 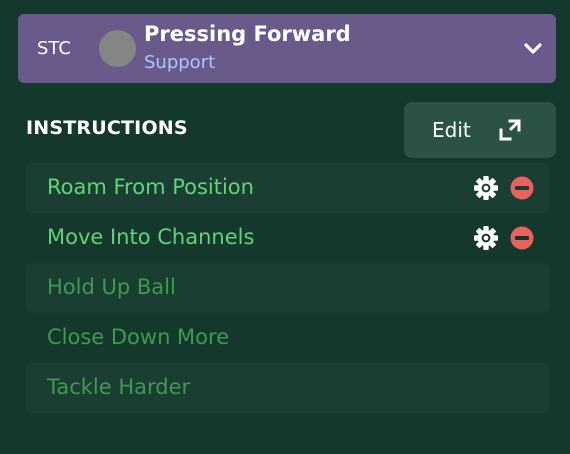 I want to click on instruction-row: Close Down More, so click(x=287, y=338).